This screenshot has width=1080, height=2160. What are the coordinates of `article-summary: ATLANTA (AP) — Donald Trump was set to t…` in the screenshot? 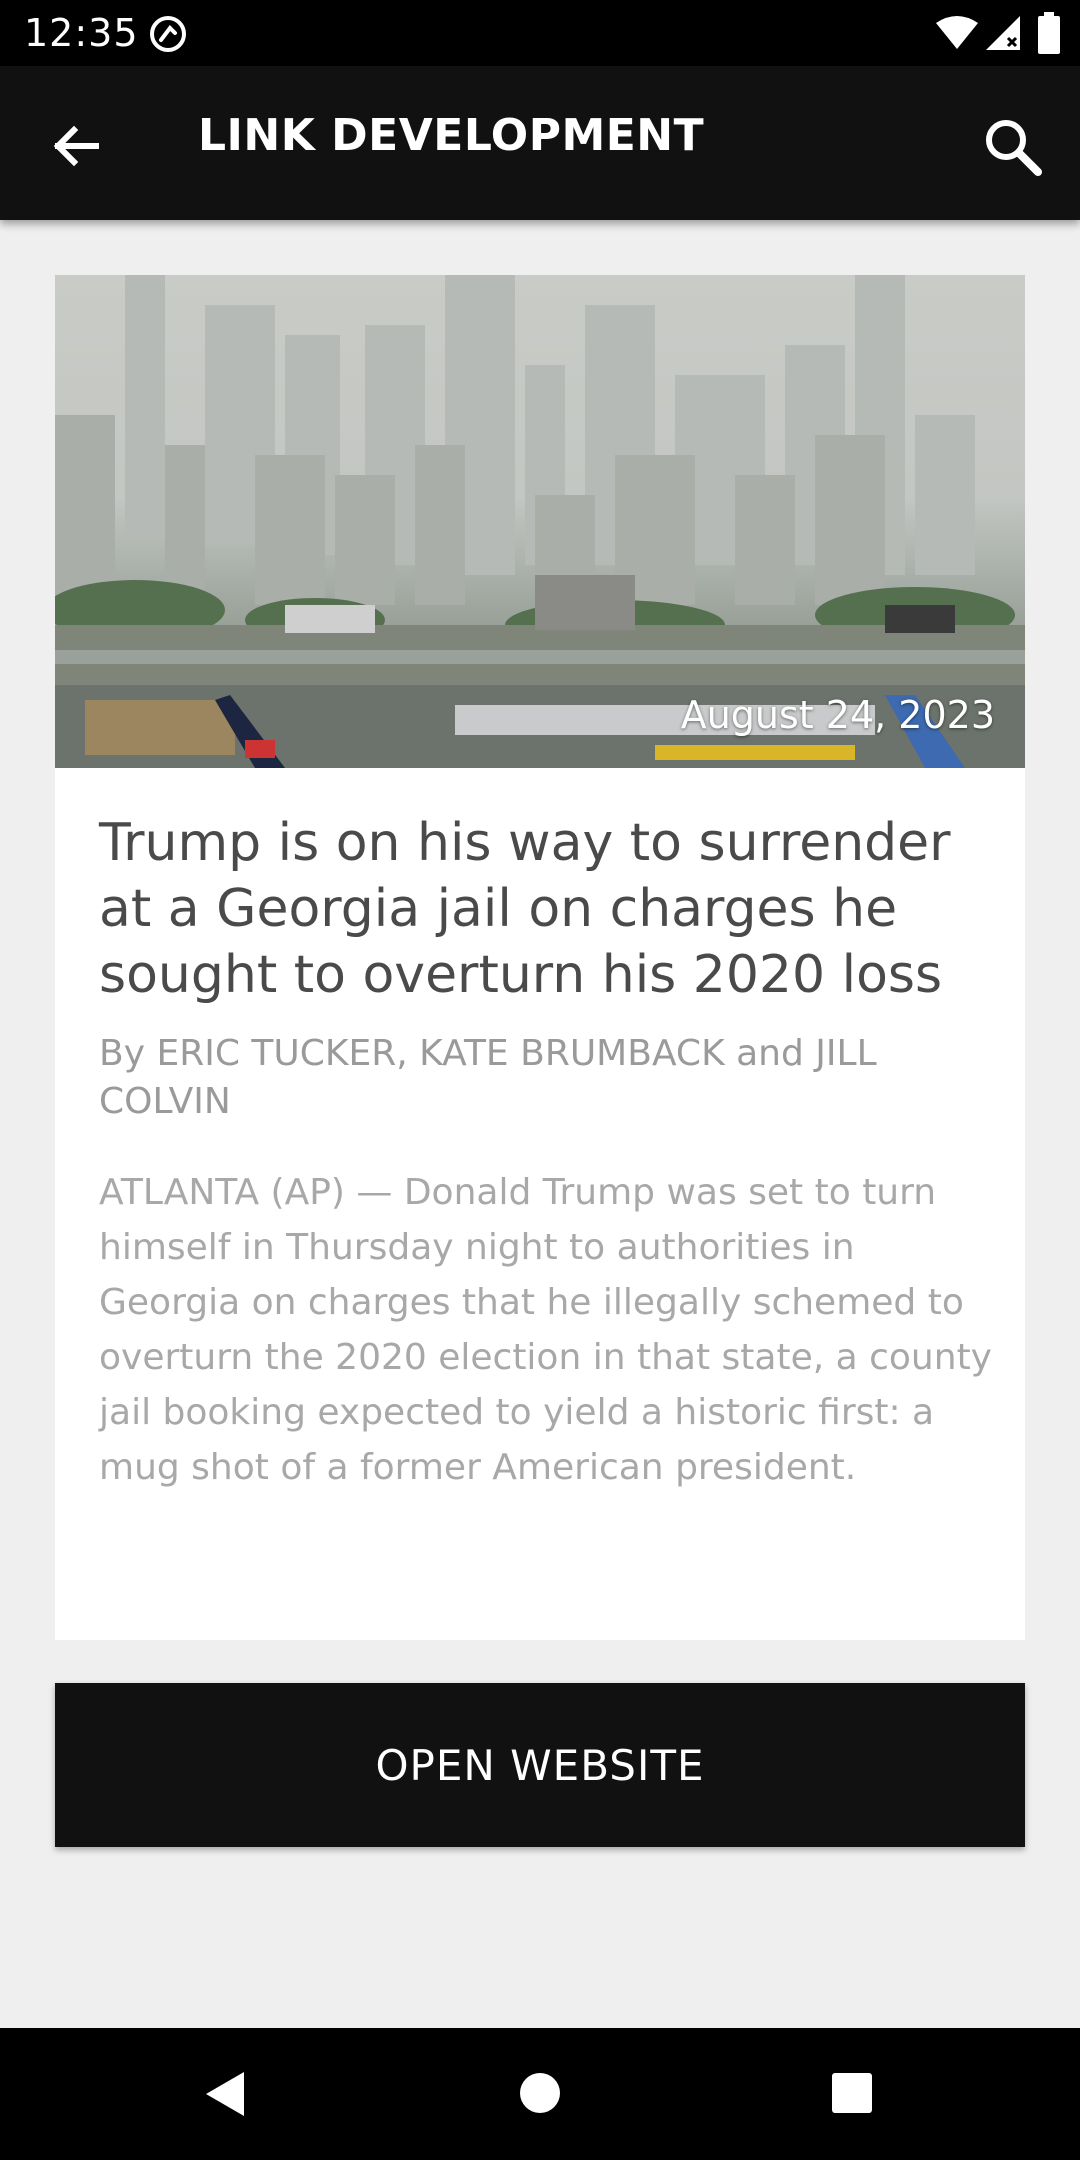 It's located at (545, 1330).